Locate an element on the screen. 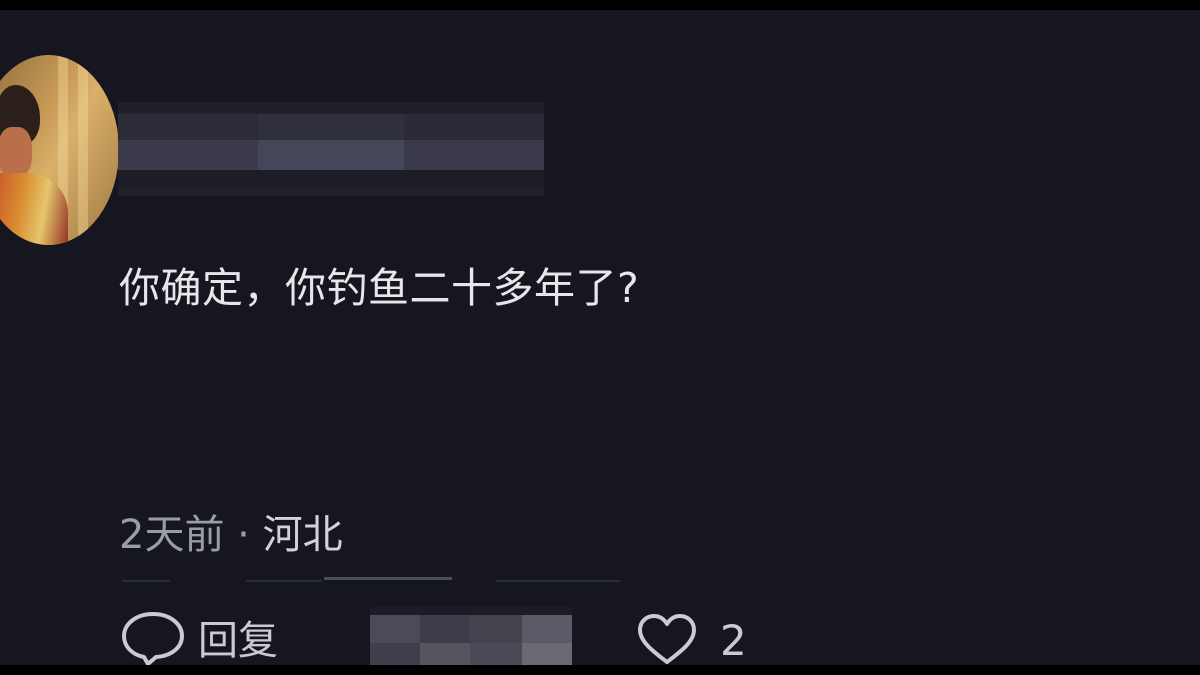 The image size is (1200, 675). reply-button: 回复 is located at coordinates (198, 636).